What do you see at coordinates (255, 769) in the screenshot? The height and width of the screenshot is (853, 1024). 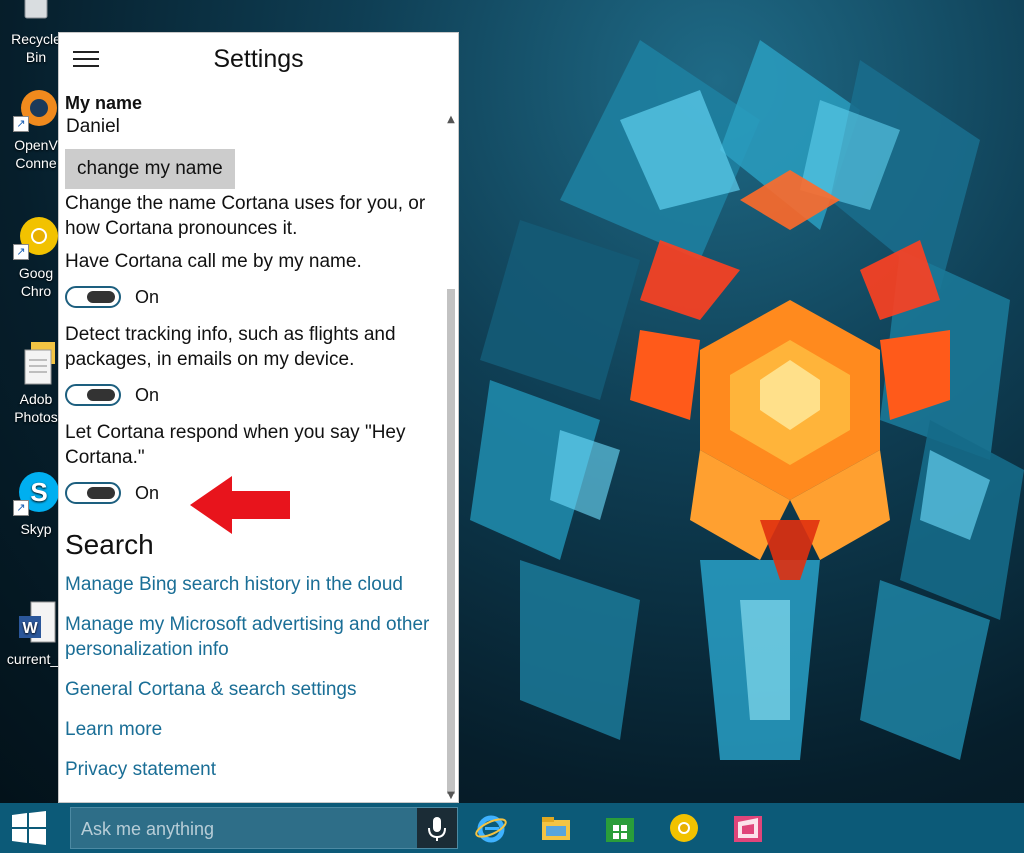 I see `link-privacy-statement: Privacy statement` at bounding box center [255, 769].